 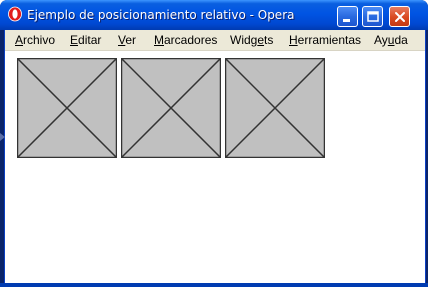 What do you see at coordinates (3, 137) in the screenshot?
I see `panel-toggle-icon` at bounding box center [3, 137].